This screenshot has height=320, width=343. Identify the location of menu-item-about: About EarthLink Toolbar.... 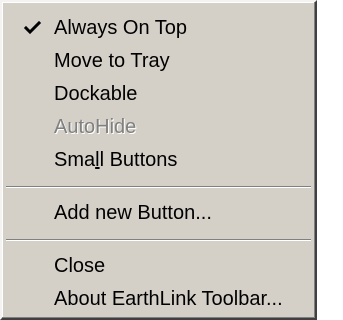
(158, 299).